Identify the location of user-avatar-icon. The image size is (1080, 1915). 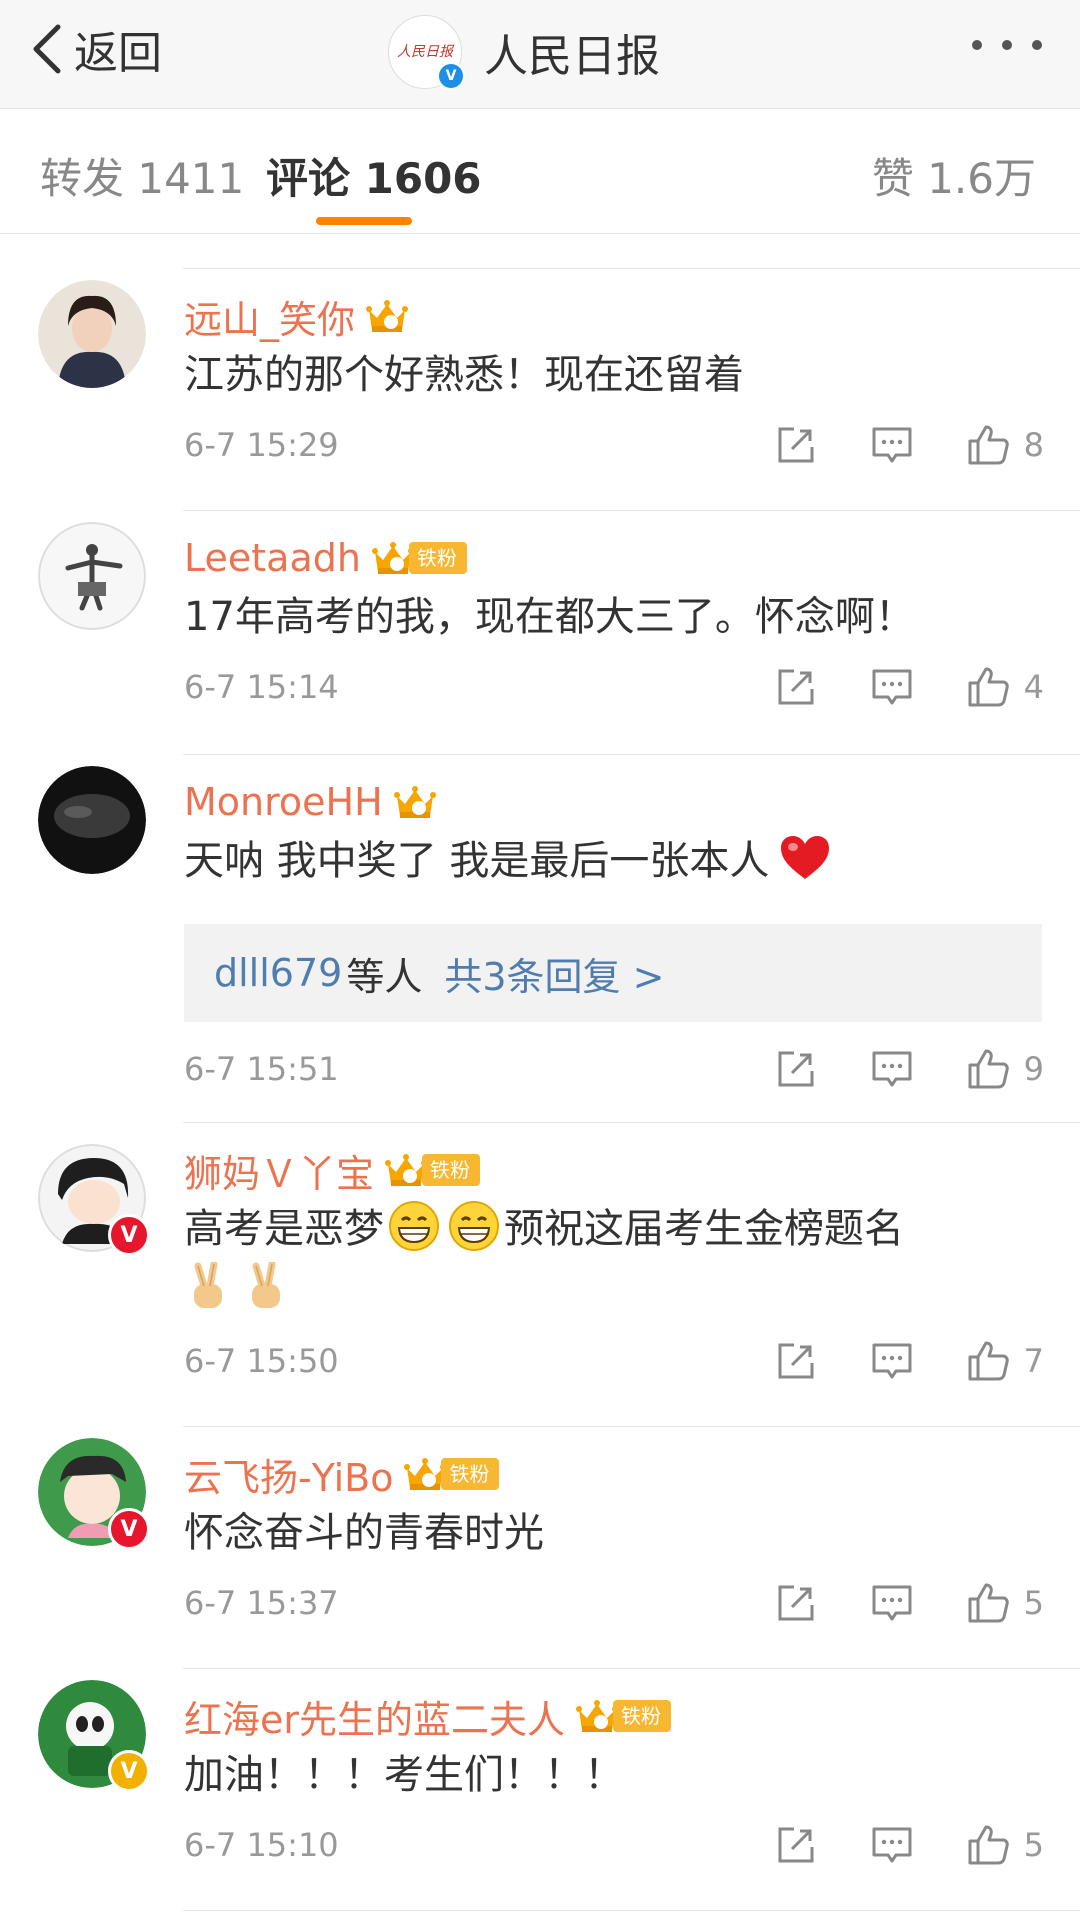
(92, 820).